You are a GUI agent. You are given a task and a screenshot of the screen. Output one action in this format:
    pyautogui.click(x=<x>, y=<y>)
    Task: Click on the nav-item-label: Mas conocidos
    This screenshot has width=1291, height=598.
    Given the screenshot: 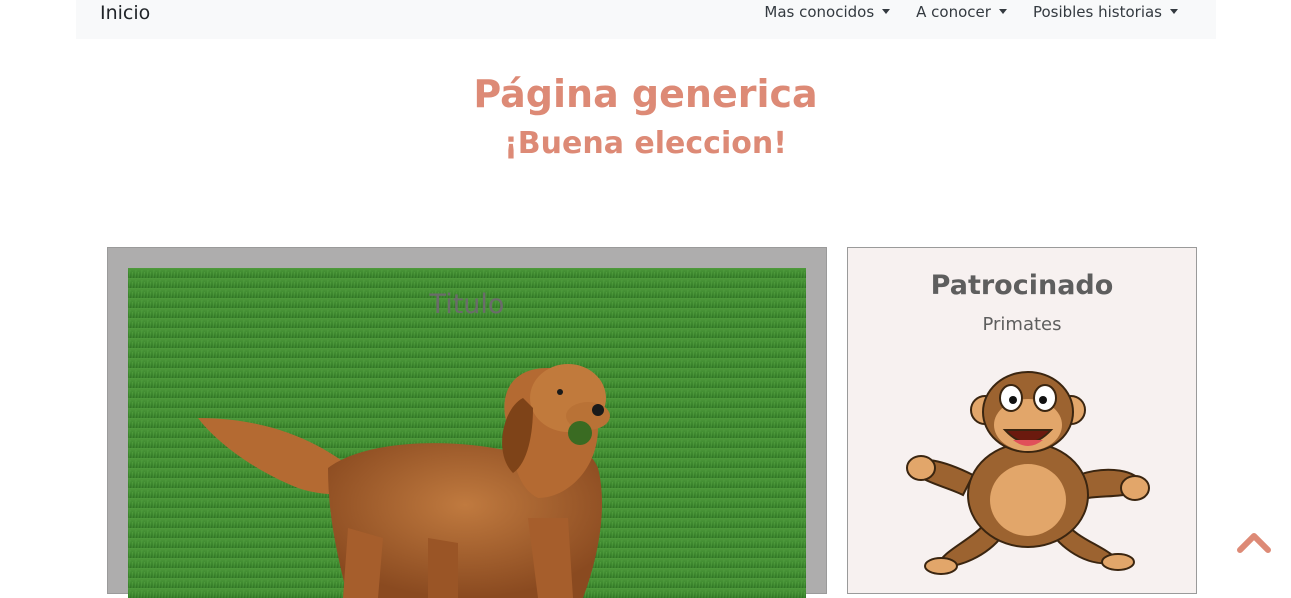 What is the action you would take?
    pyautogui.click(x=819, y=12)
    